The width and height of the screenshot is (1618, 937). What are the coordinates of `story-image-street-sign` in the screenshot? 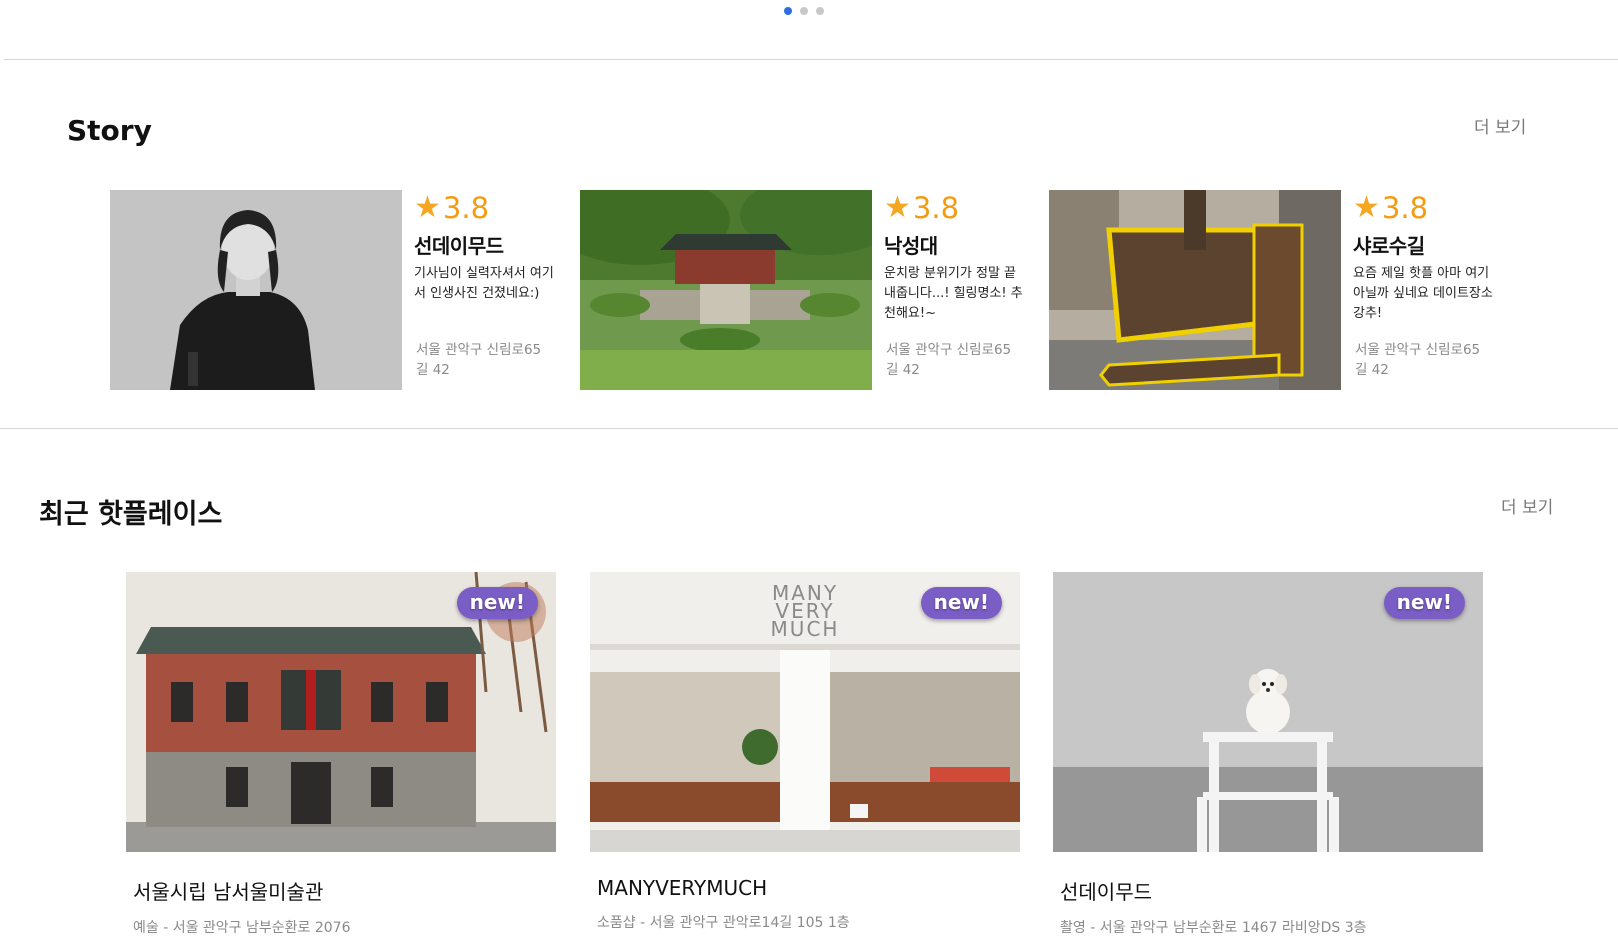 It's located at (1195, 290).